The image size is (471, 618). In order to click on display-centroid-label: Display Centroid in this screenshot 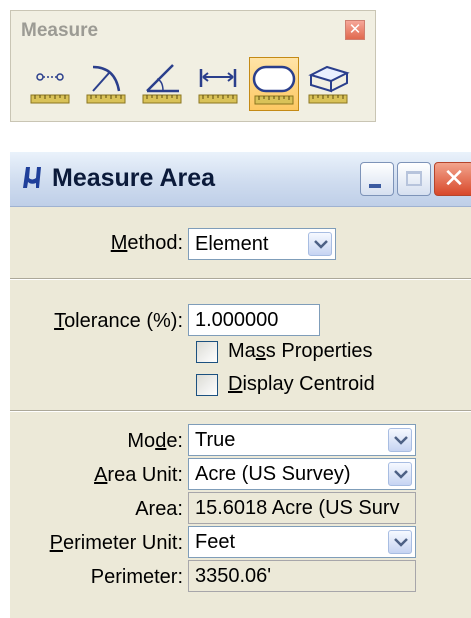, I will do `click(301, 384)`.